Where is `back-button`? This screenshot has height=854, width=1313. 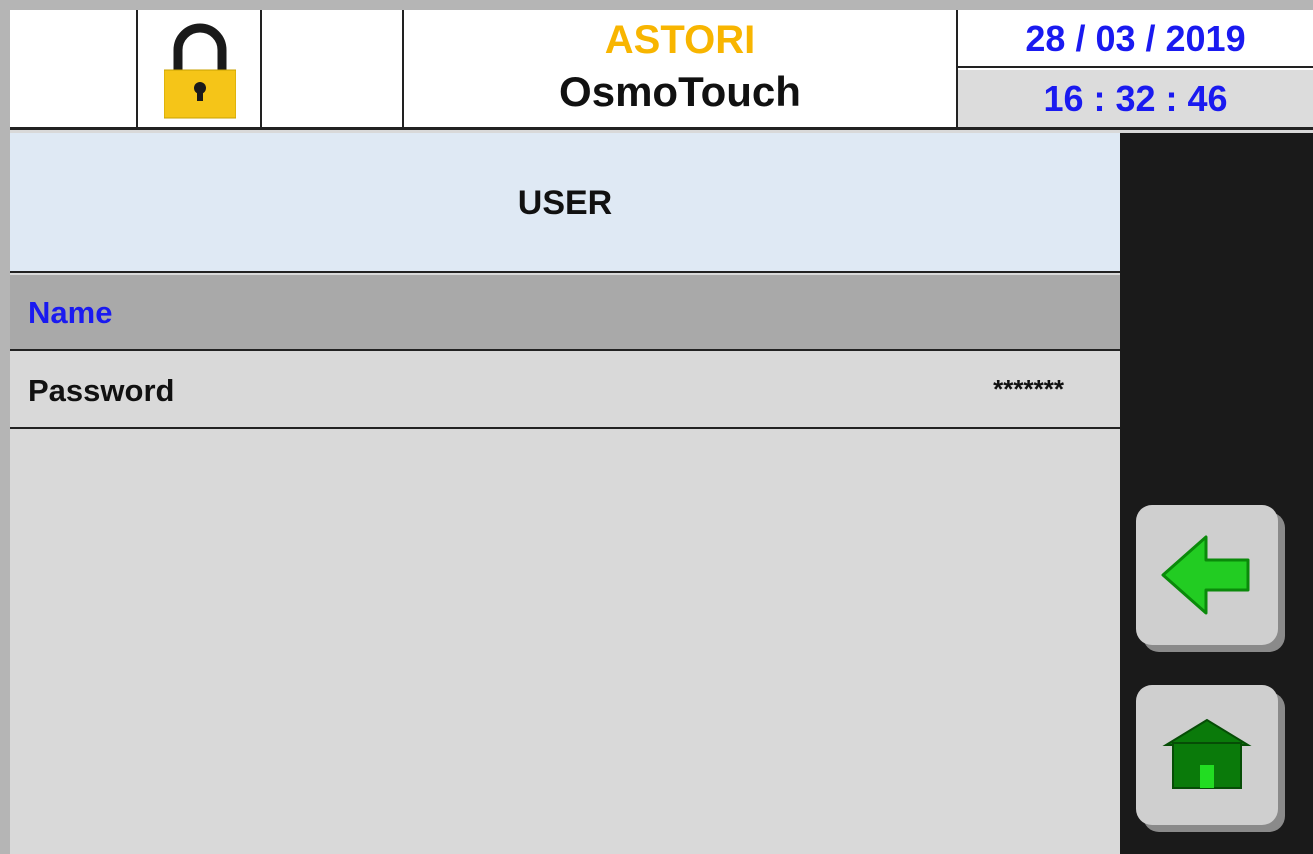
back-button is located at coordinates (1207, 575).